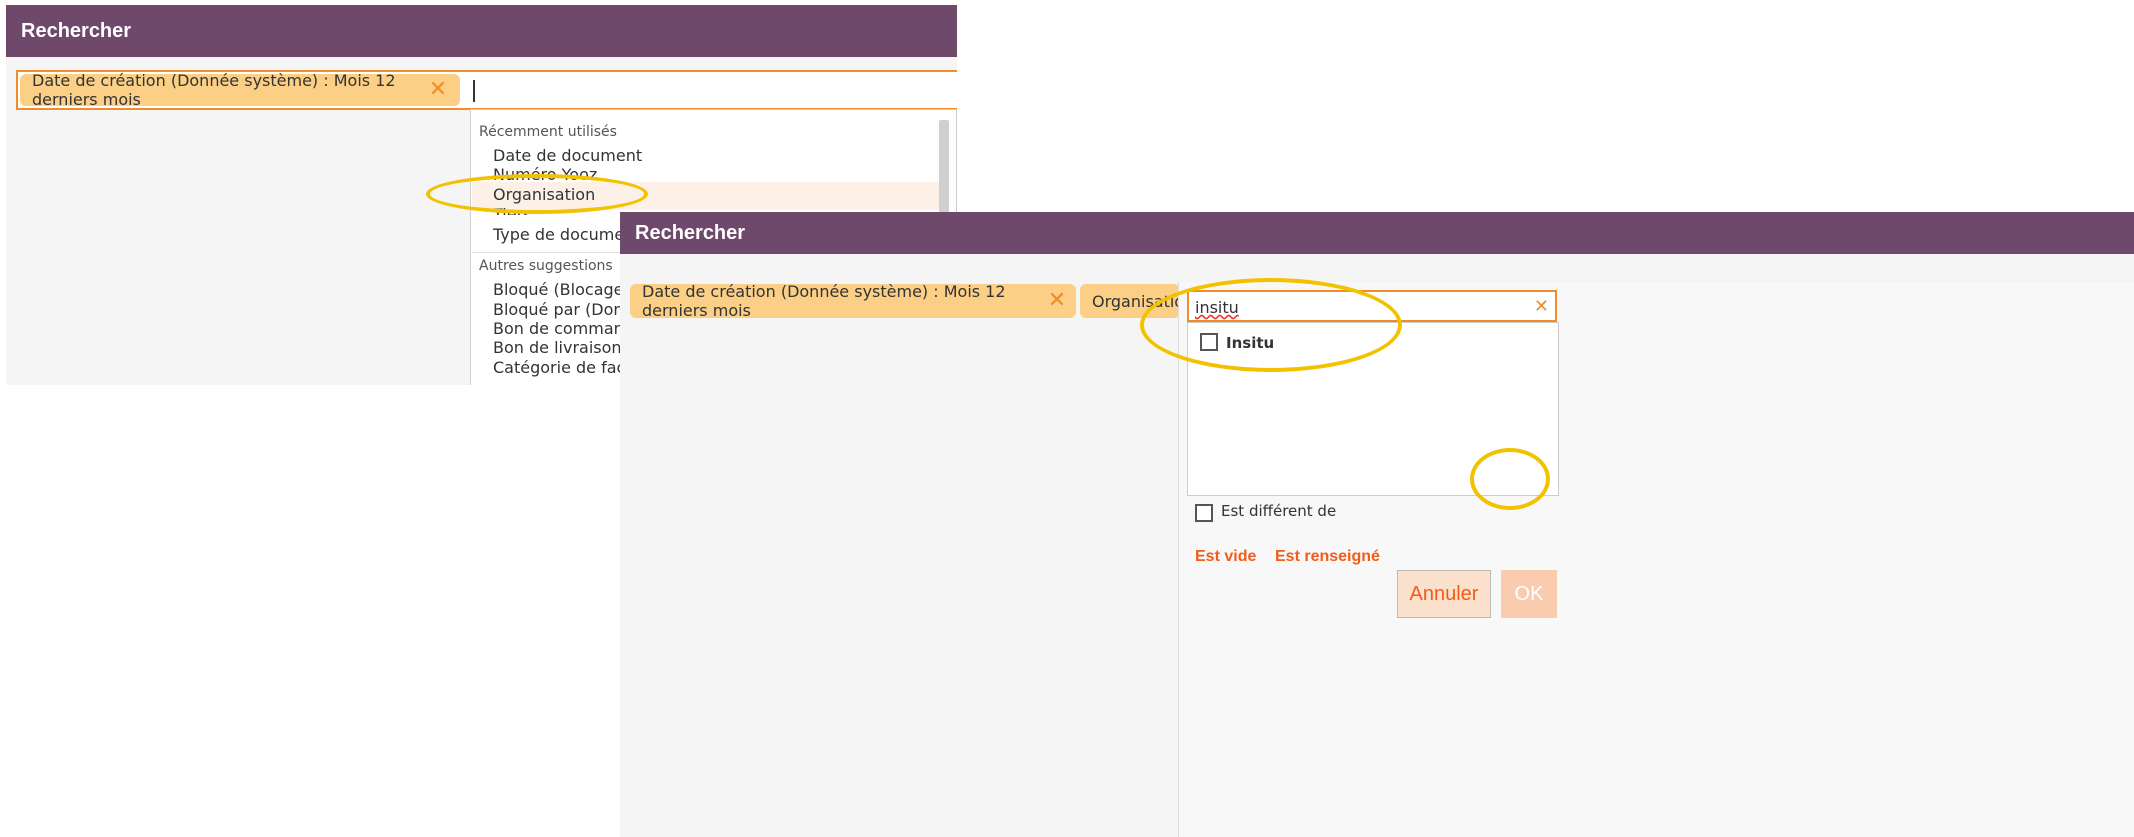 The width and height of the screenshot is (2134, 837). I want to click on dropdown-item: Bloqué (Blocage), so click(561, 289).